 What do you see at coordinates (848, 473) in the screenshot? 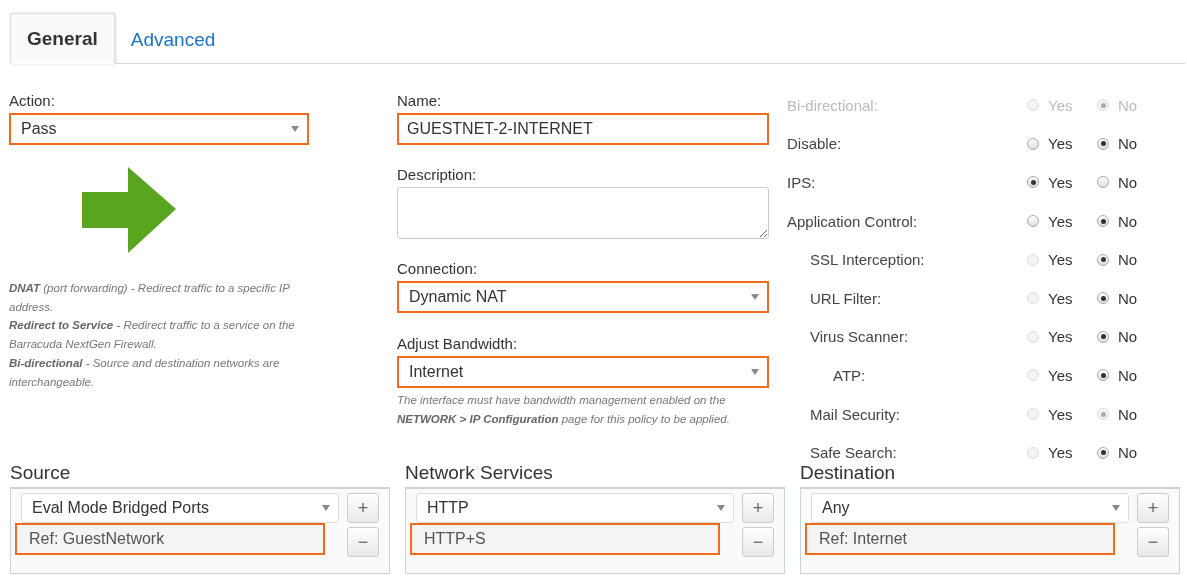
I see `section-title: Destination` at bounding box center [848, 473].